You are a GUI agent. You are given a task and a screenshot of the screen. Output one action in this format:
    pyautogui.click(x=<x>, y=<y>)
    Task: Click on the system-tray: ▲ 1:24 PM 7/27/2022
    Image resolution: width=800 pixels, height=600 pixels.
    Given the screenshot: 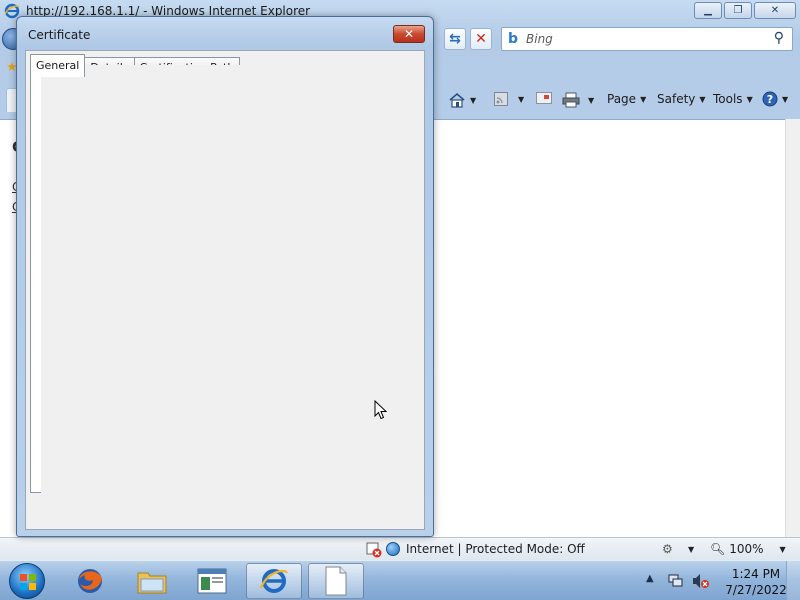 What is the action you would take?
    pyautogui.click(x=720, y=580)
    